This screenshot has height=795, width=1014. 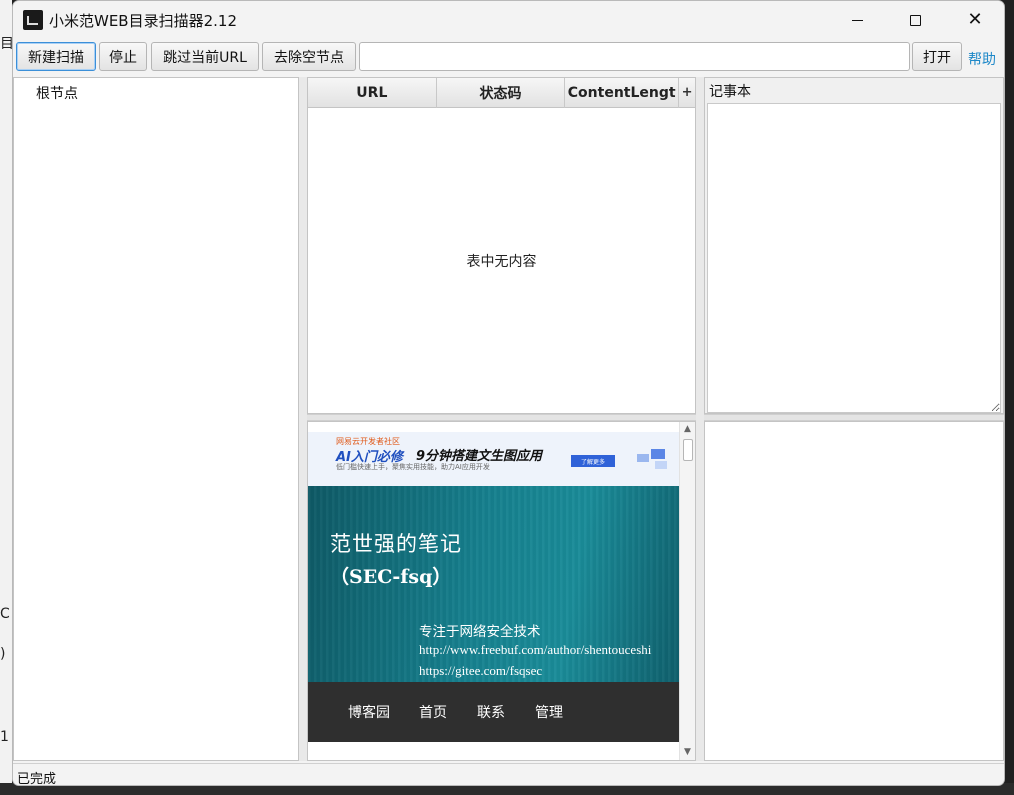 What do you see at coordinates (205, 56) in the screenshot?
I see `skip-url-button: 跳过当前URL` at bounding box center [205, 56].